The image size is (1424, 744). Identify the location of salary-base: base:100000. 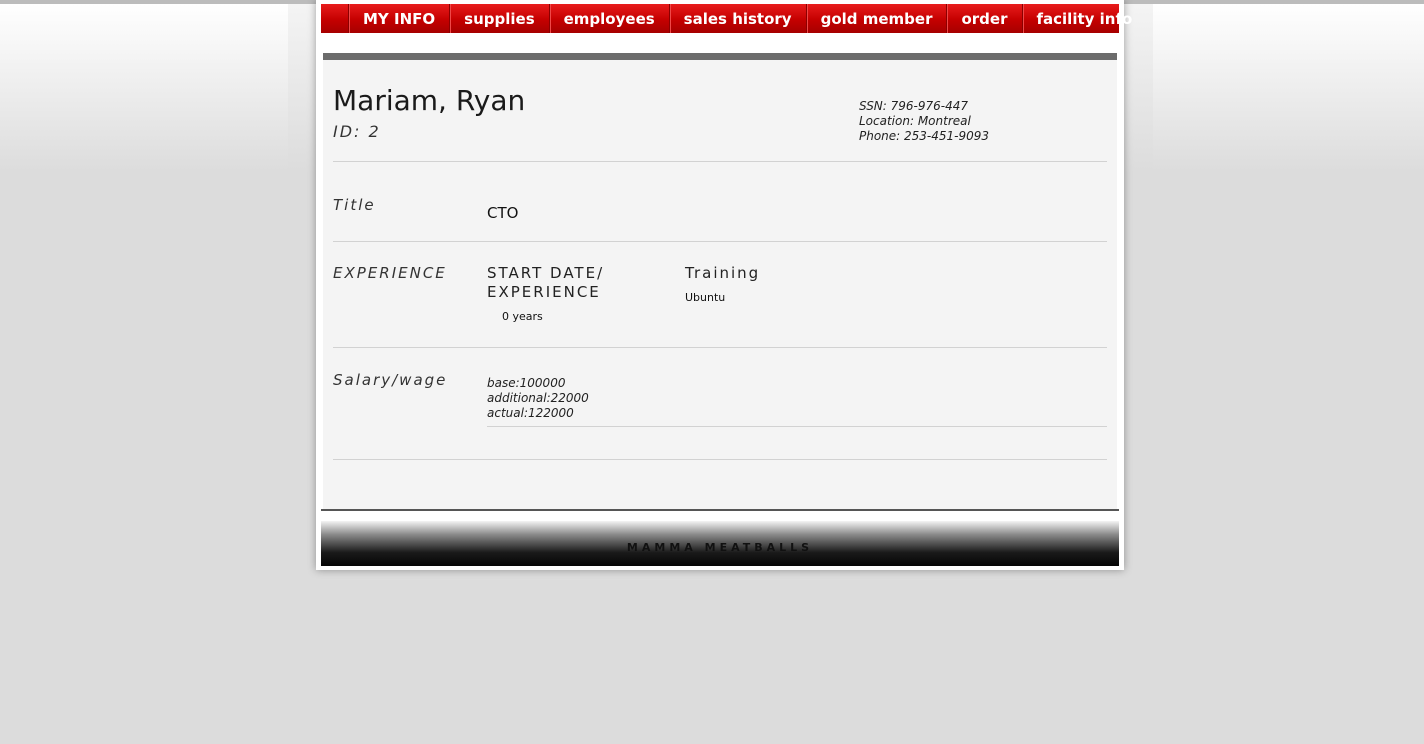
(526, 383).